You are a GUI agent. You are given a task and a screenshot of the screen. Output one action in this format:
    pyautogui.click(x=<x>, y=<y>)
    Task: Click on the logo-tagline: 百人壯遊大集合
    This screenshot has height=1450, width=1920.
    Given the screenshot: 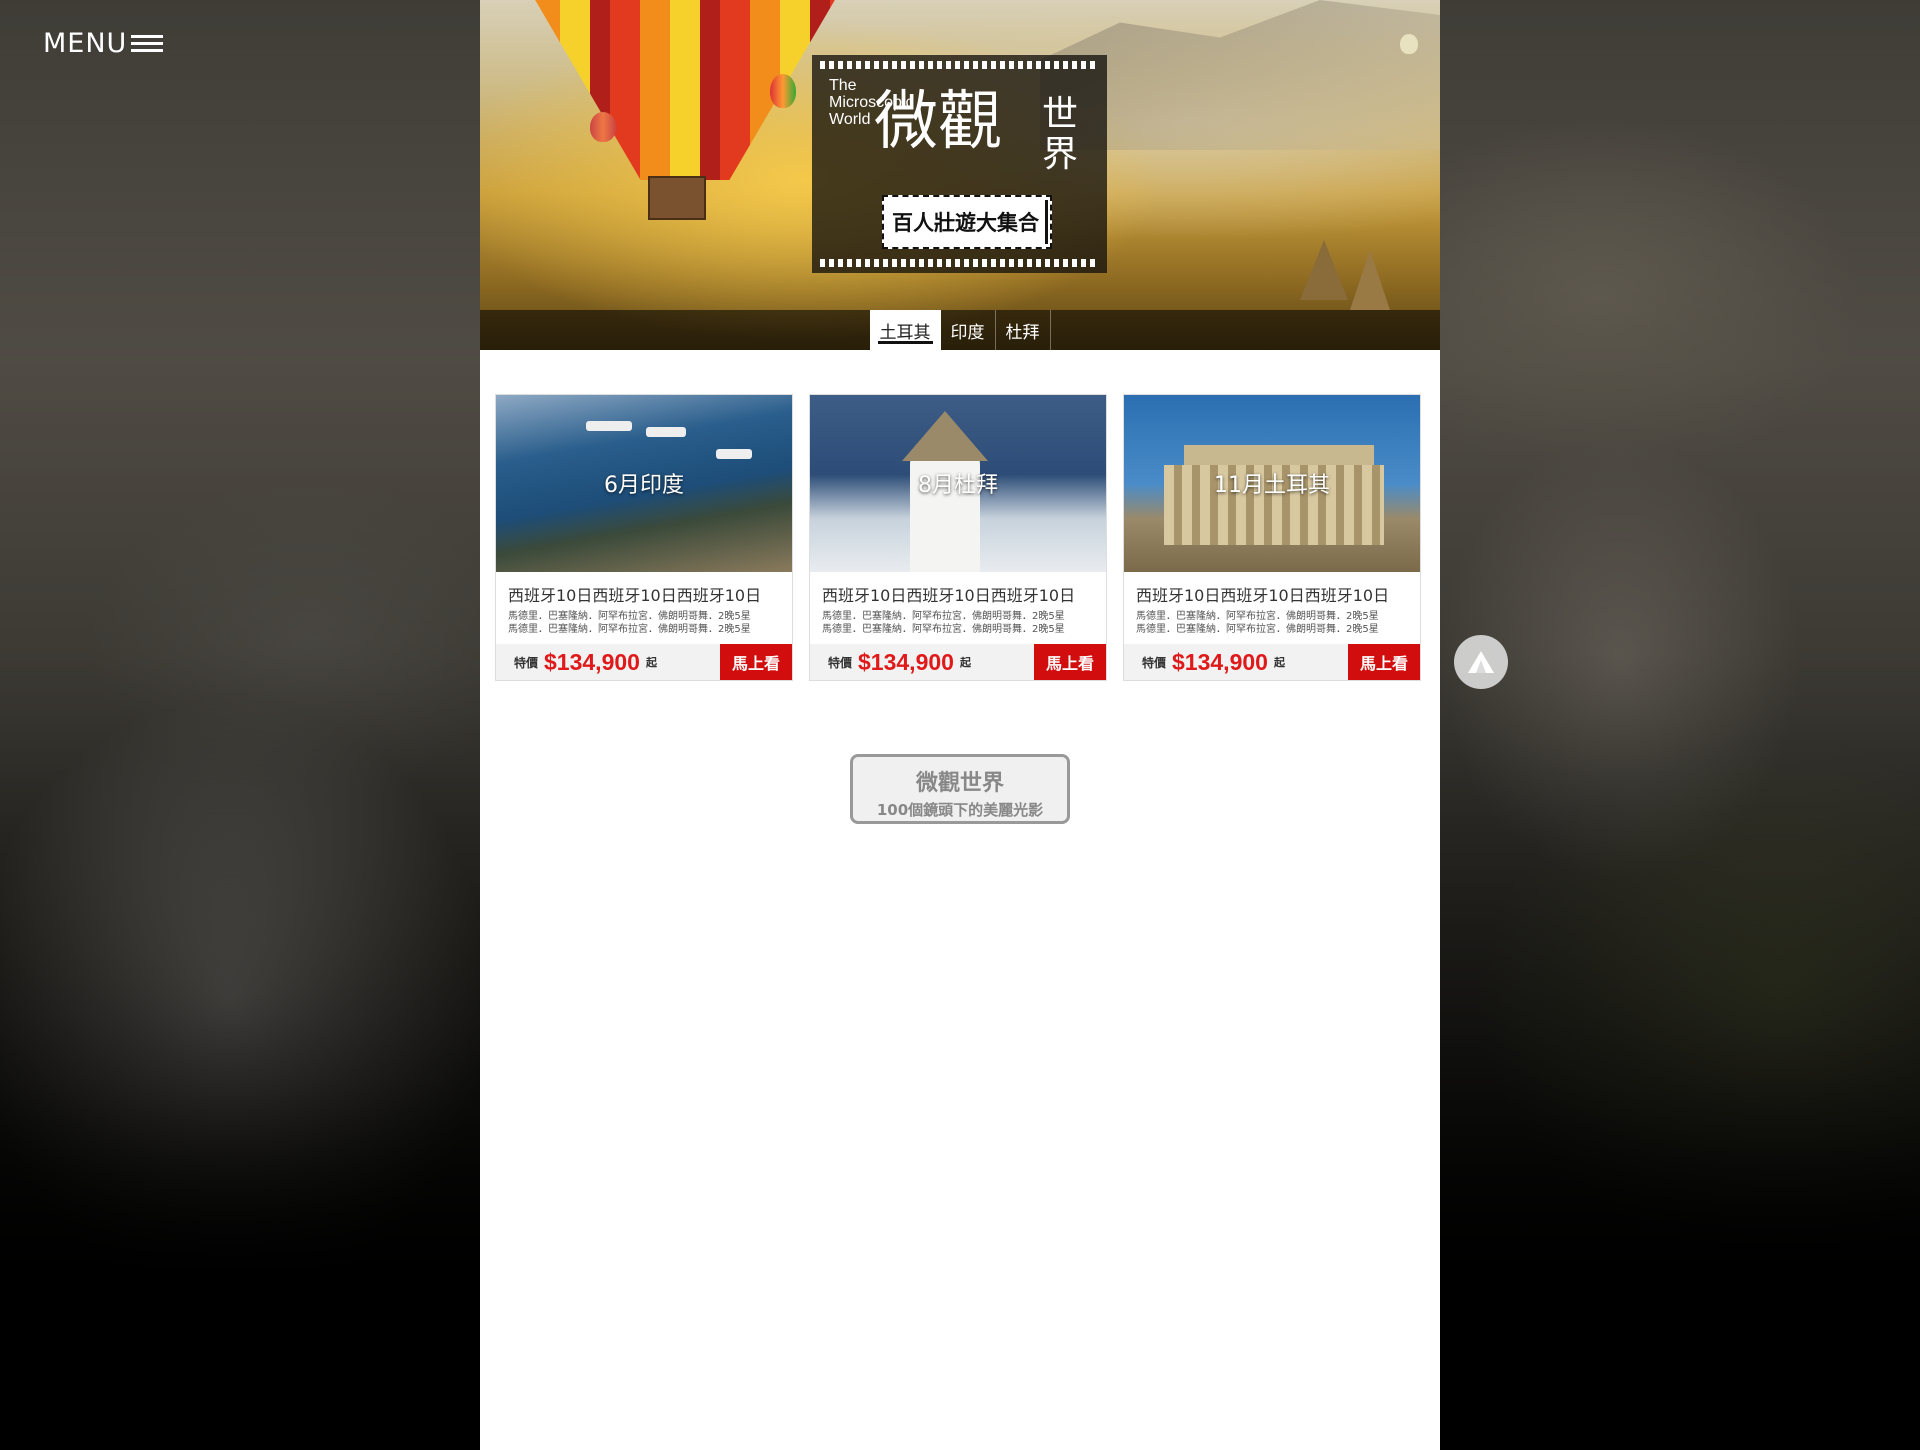 What is the action you would take?
    pyautogui.click(x=965, y=223)
    